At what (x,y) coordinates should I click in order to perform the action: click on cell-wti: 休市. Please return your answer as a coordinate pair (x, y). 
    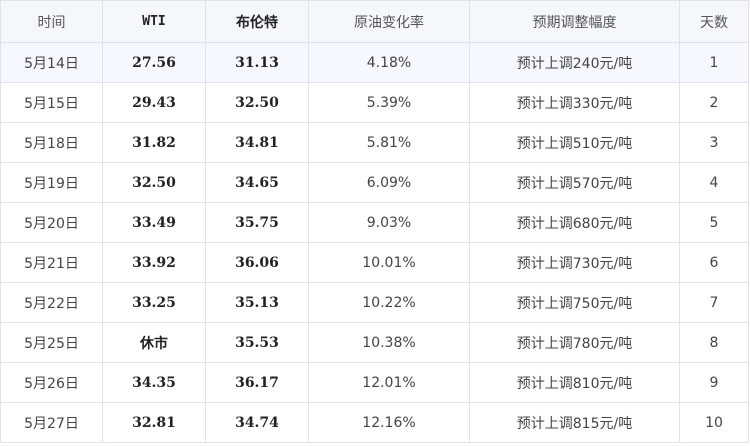
    Looking at the image, I should click on (154, 342).